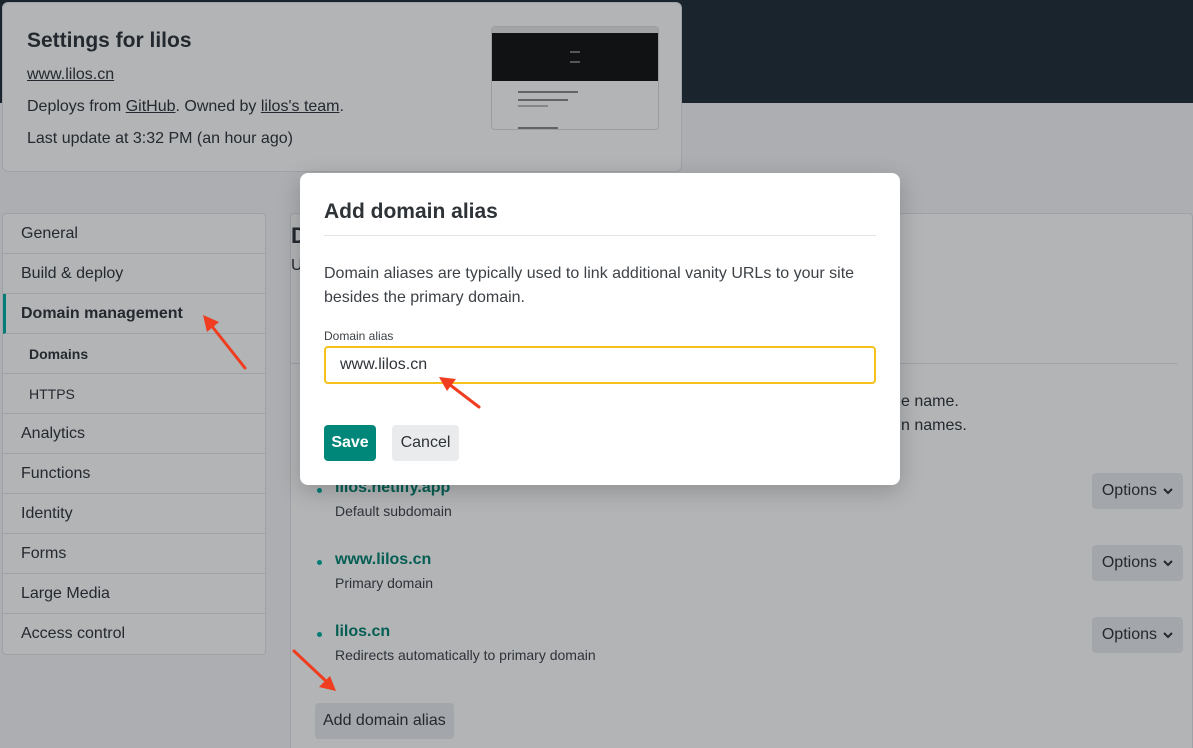 The width and height of the screenshot is (1193, 748). Describe the element at coordinates (411, 211) in the screenshot. I see `dialog-title: Add domain alias` at that location.